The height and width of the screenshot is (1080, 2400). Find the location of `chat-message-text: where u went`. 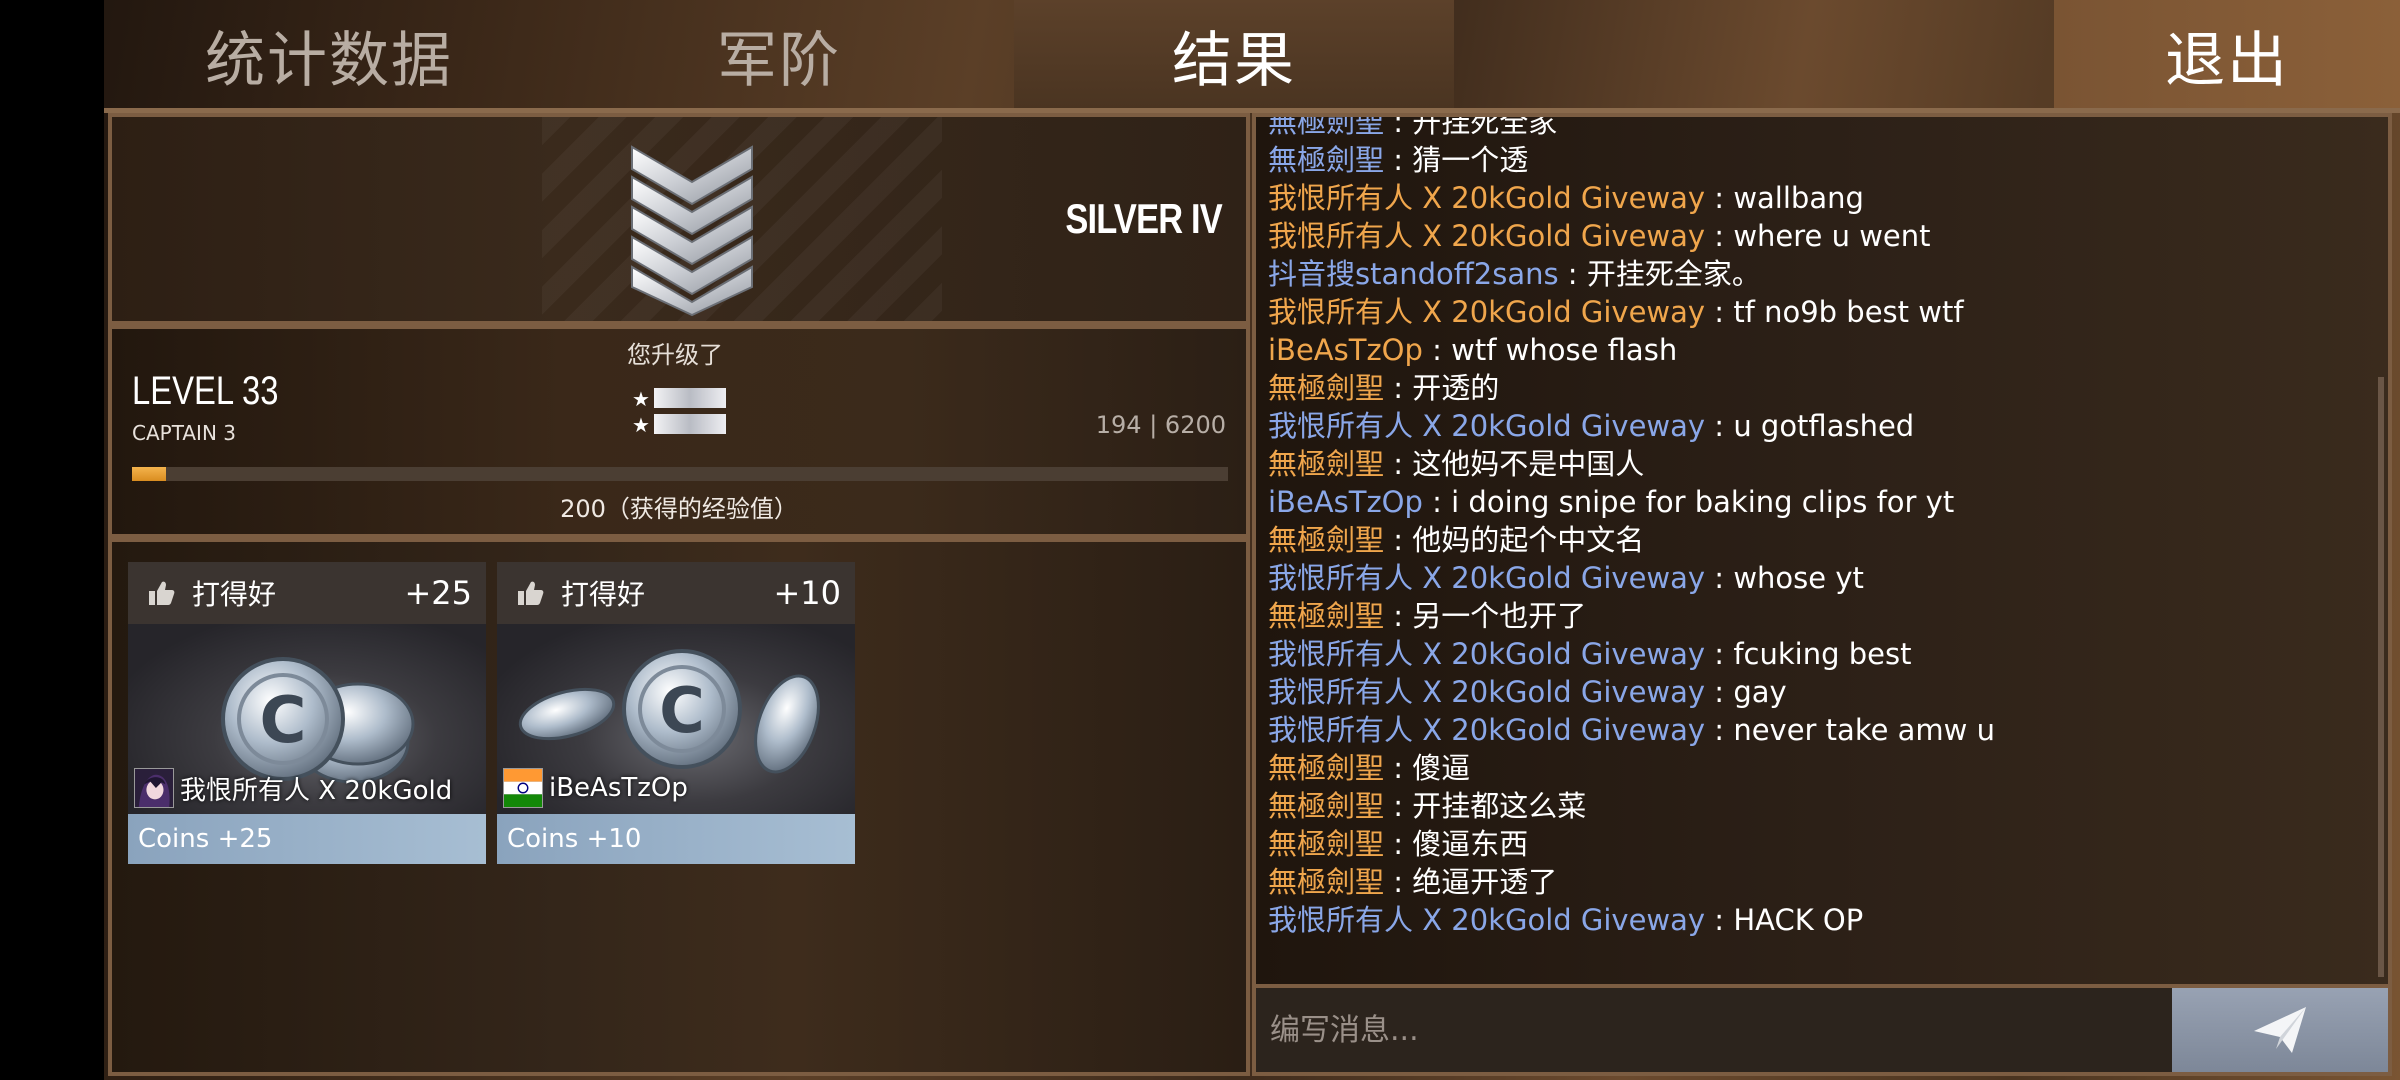

chat-message-text: where u went is located at coordinates (1832, 236).